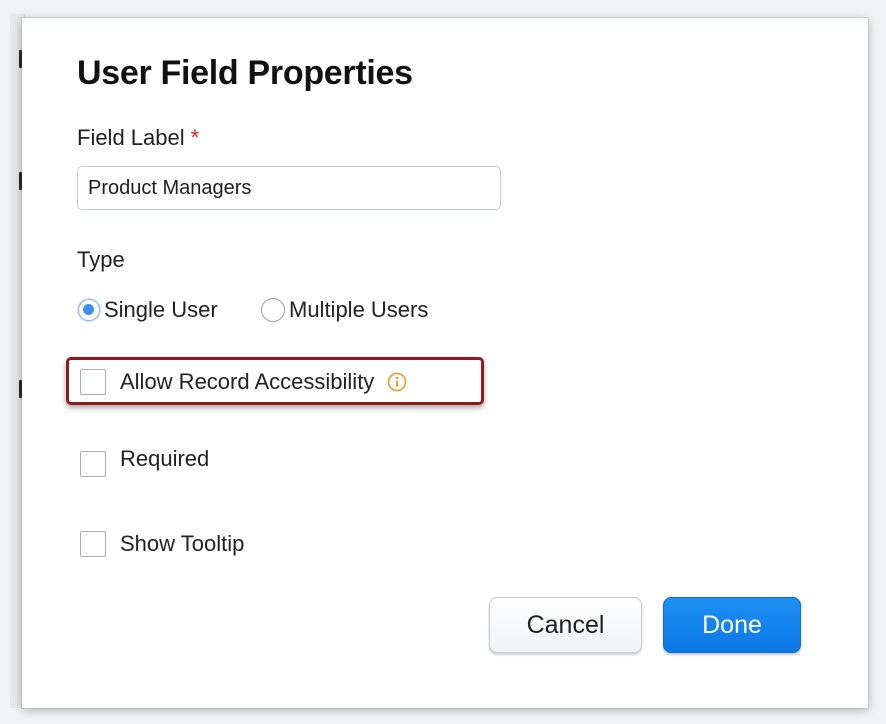 Image resolution: width=886 pixels, height=724 pixels. I want to click on field-label-text: Field Label, so click(131, 137).